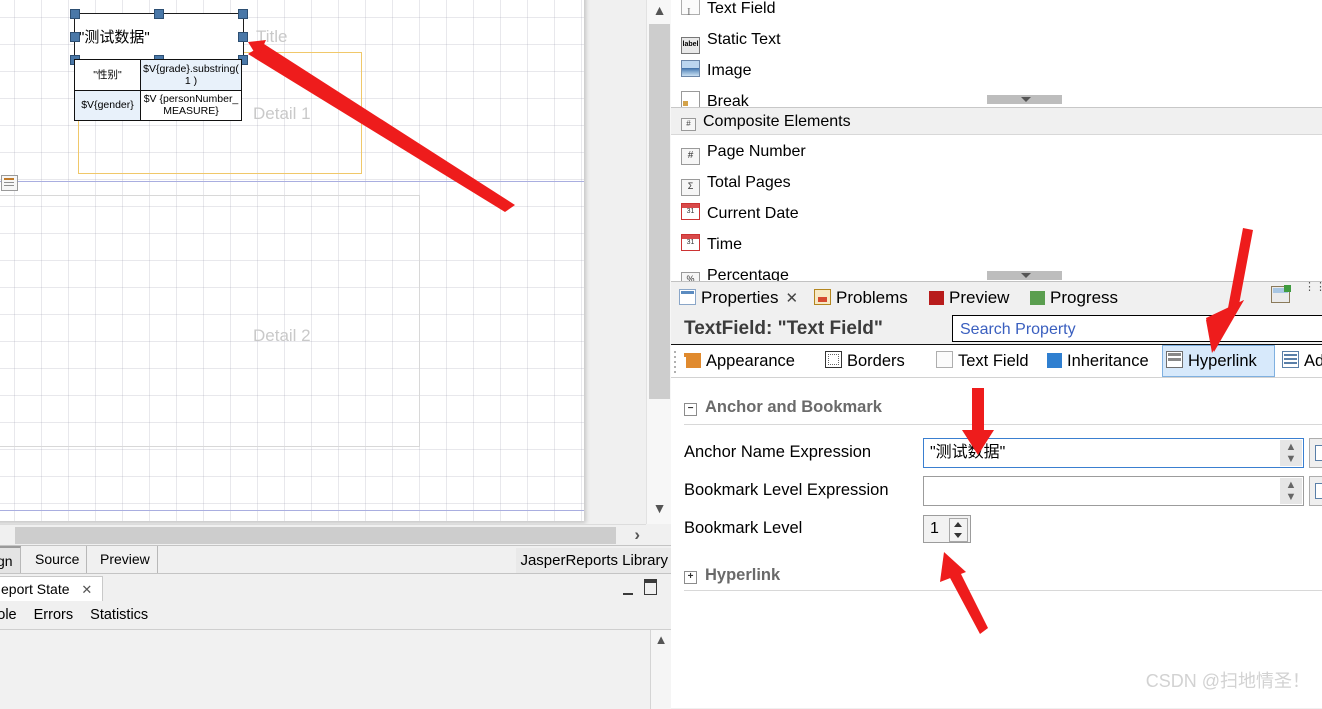  Describe the element at coordinates (107, 105) in the screenshot. I see `table-cell: $V{gender}` at that location.